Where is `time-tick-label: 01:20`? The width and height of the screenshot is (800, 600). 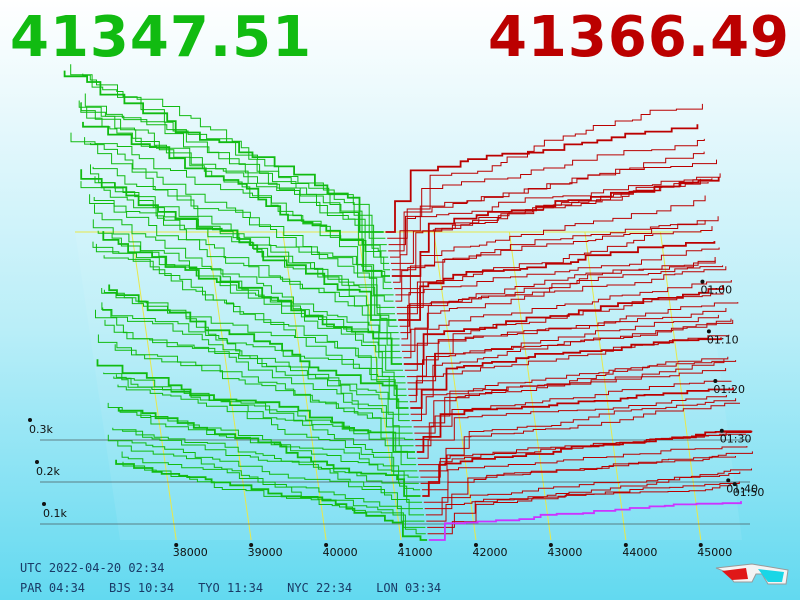 time-tick-label: 01:20 is located at coordinates (729, 389).